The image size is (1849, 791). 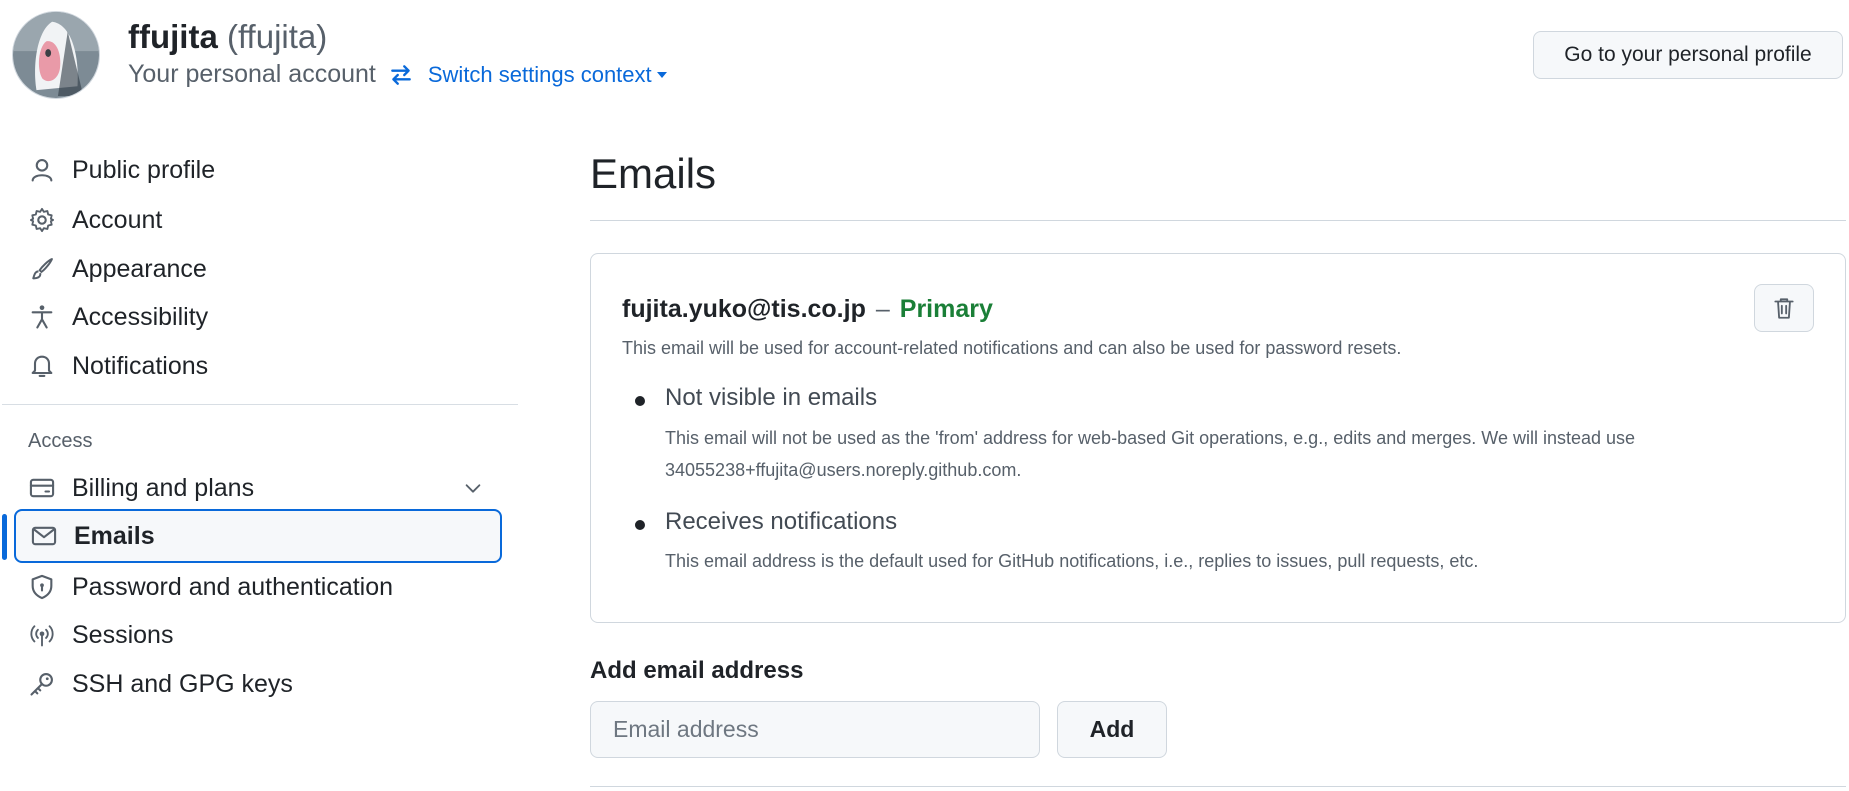 I want to click on go-to-profile-button: Go to your personal profile, so click(x=1688, y=55).